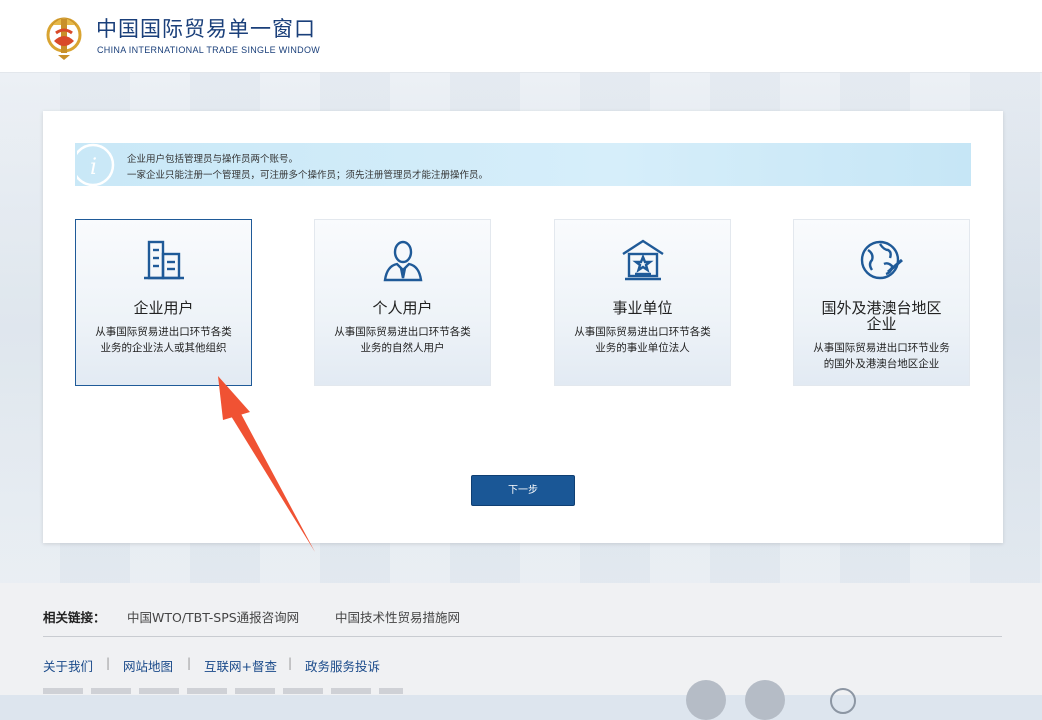  Describe the element at coordinates (881, 302) in the screenshot. I see `option-foreign-enterprise: 国外及港澳台地区 企业 从事国际贸易进出口环节业务 的国外及港澳台地区企业` at that location.